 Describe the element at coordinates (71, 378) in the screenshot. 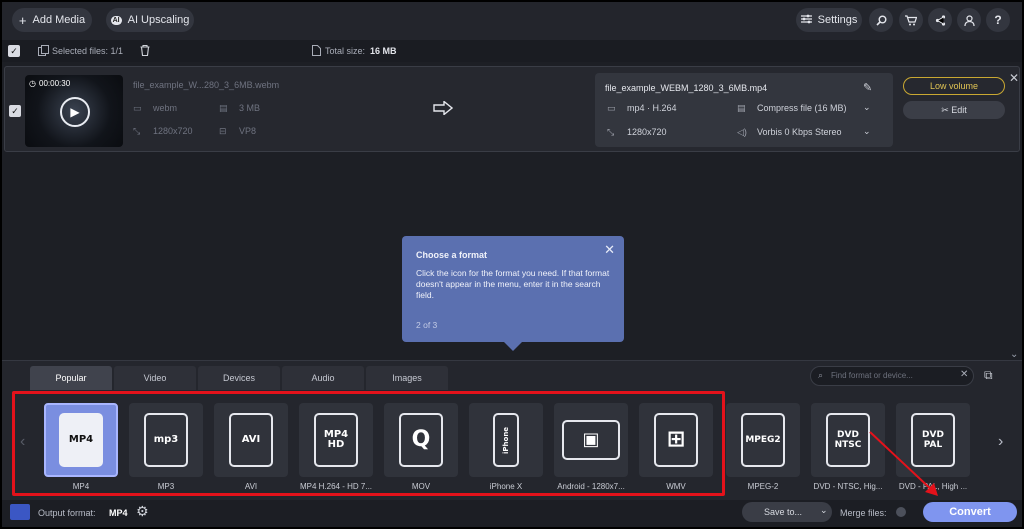

I see `tab-popular: Popular` at that location.